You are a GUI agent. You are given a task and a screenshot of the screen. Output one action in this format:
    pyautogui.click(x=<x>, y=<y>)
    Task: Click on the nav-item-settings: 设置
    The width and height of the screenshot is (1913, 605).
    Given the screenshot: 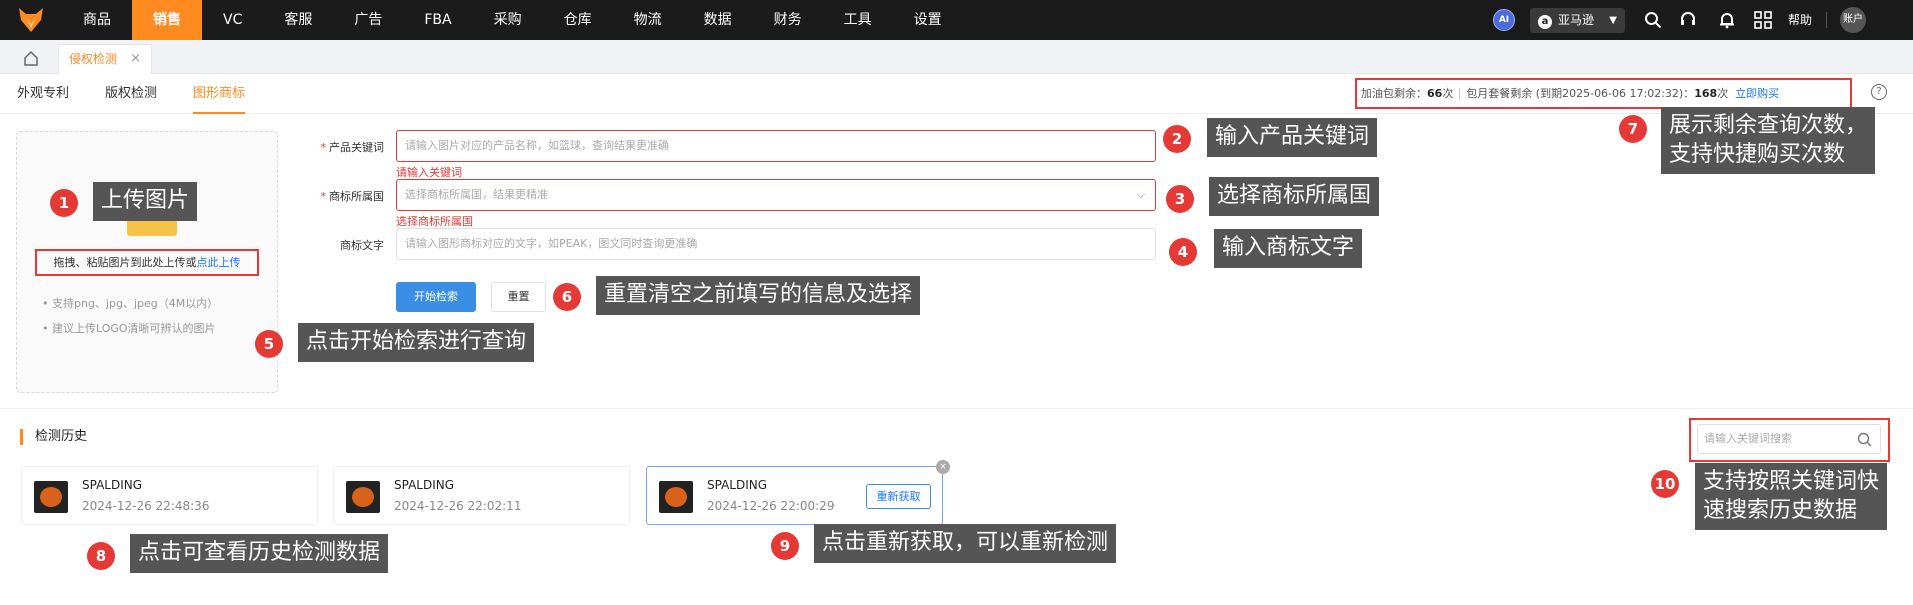 What is the action you would take?
    pyautogui.click(x=928, y=20)
    